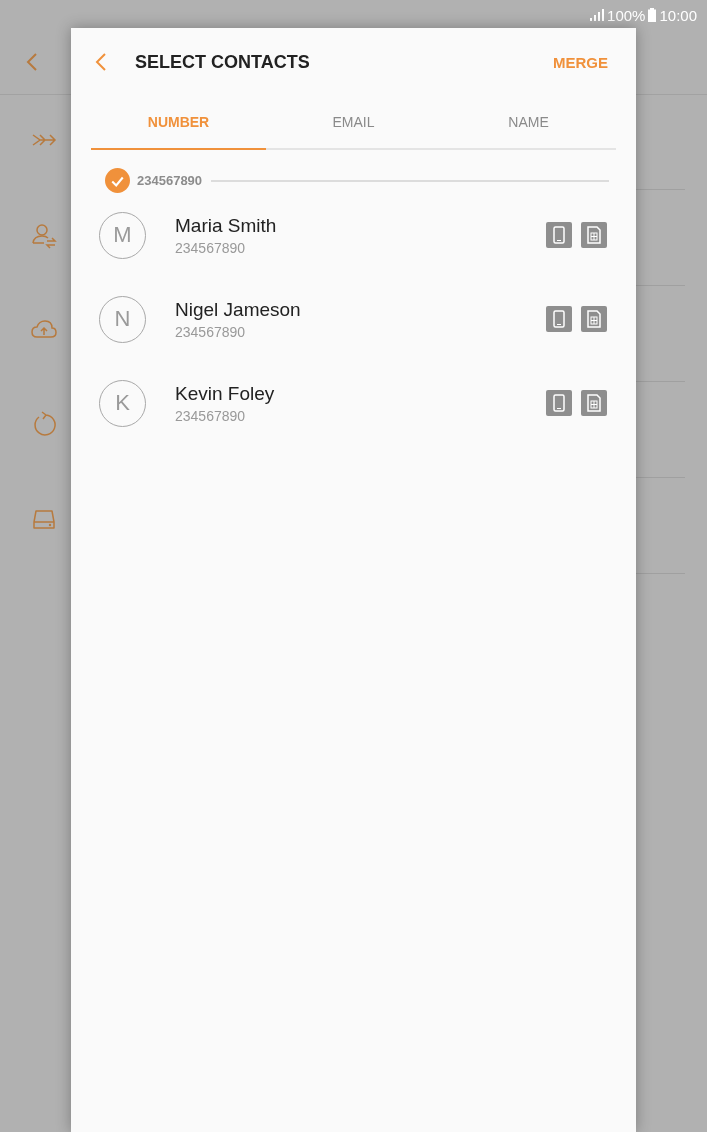  Describe the element at coordinates (528, 123) in the screenshot. I see `tab: NAME` at that location.